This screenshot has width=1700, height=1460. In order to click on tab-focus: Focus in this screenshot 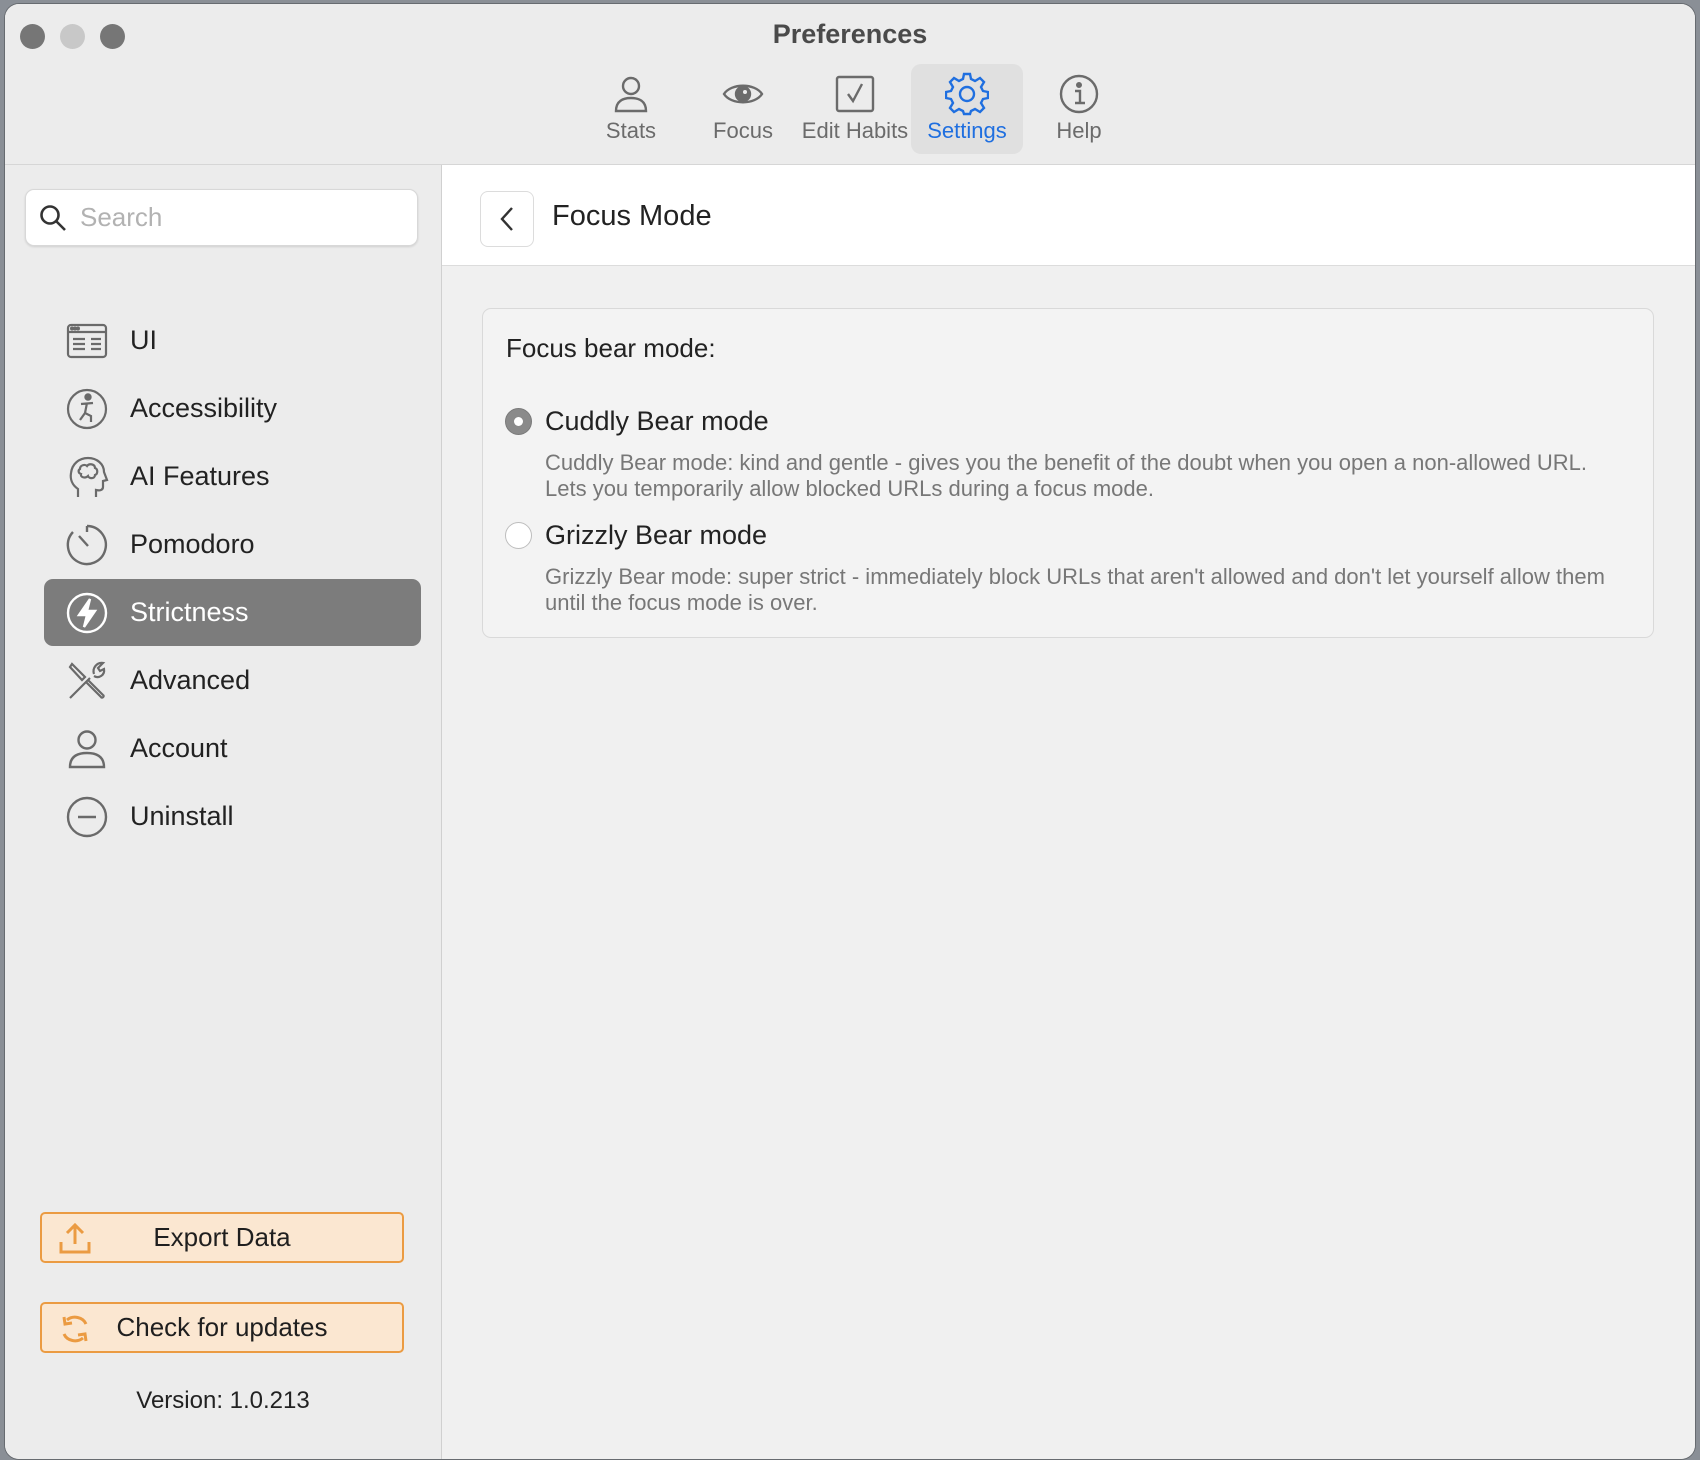, I will do `click(743, 109)`.